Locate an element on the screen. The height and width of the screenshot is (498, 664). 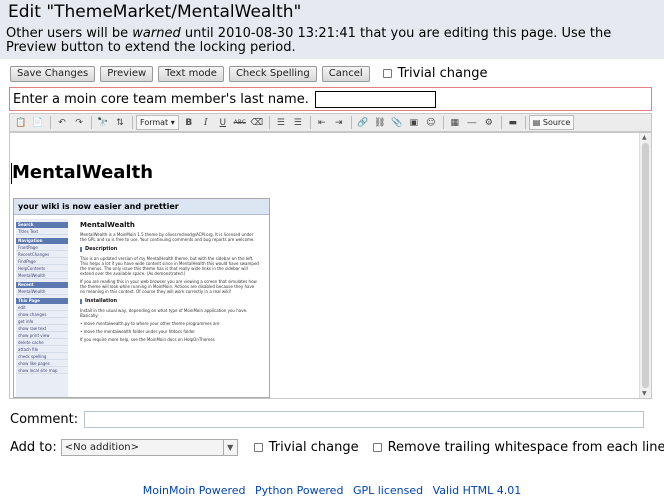
comment-row: Comment: is located at coordinates (327, 419).